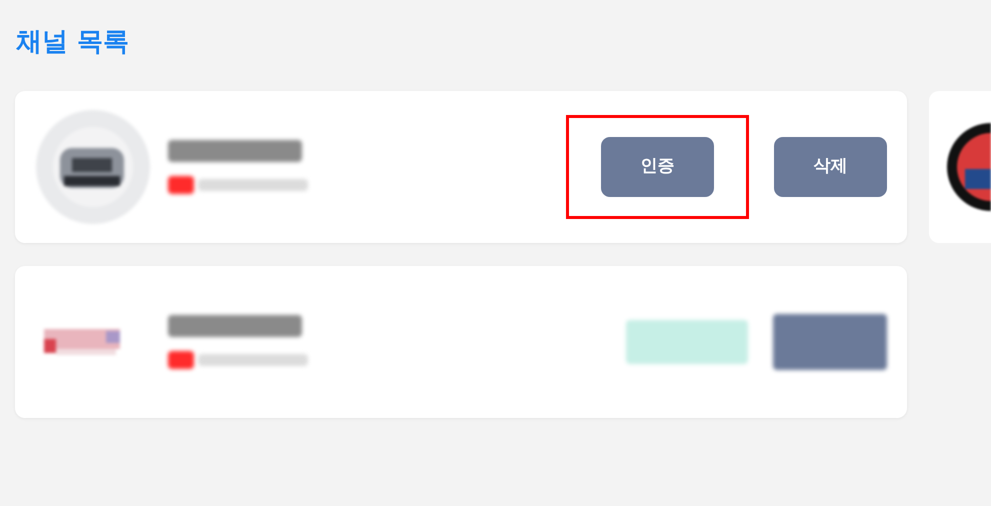 The height and width of the screenshot is (506, 991). I want to click on channel-button: 인증, so click(657, 167).